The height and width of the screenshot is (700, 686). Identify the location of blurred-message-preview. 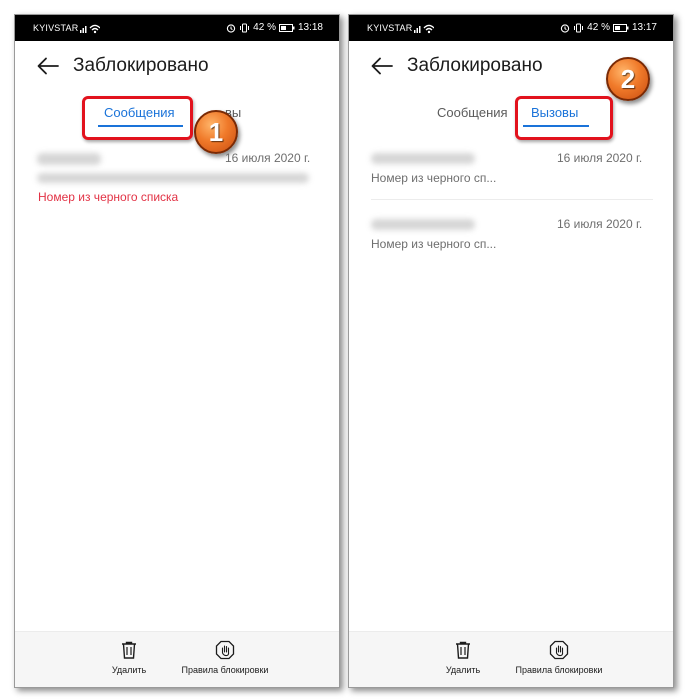
(173, 178).